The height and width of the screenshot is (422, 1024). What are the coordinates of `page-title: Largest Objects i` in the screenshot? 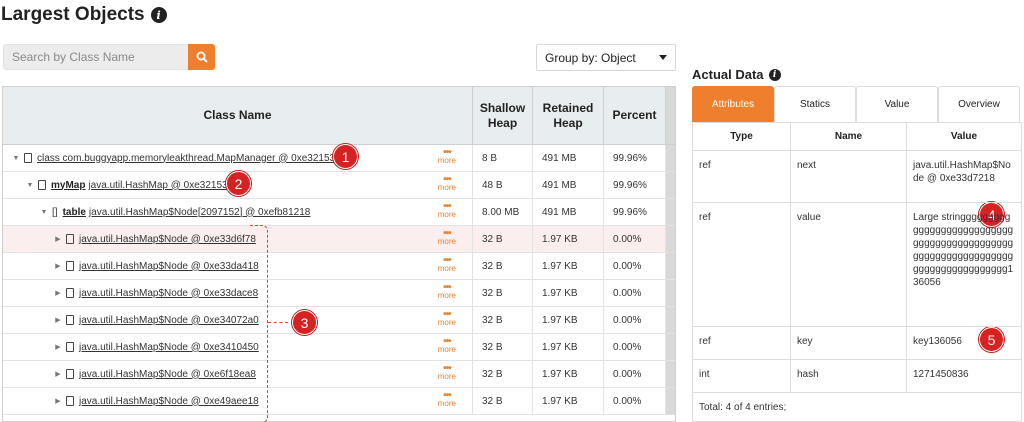 It's located at (84, 15).